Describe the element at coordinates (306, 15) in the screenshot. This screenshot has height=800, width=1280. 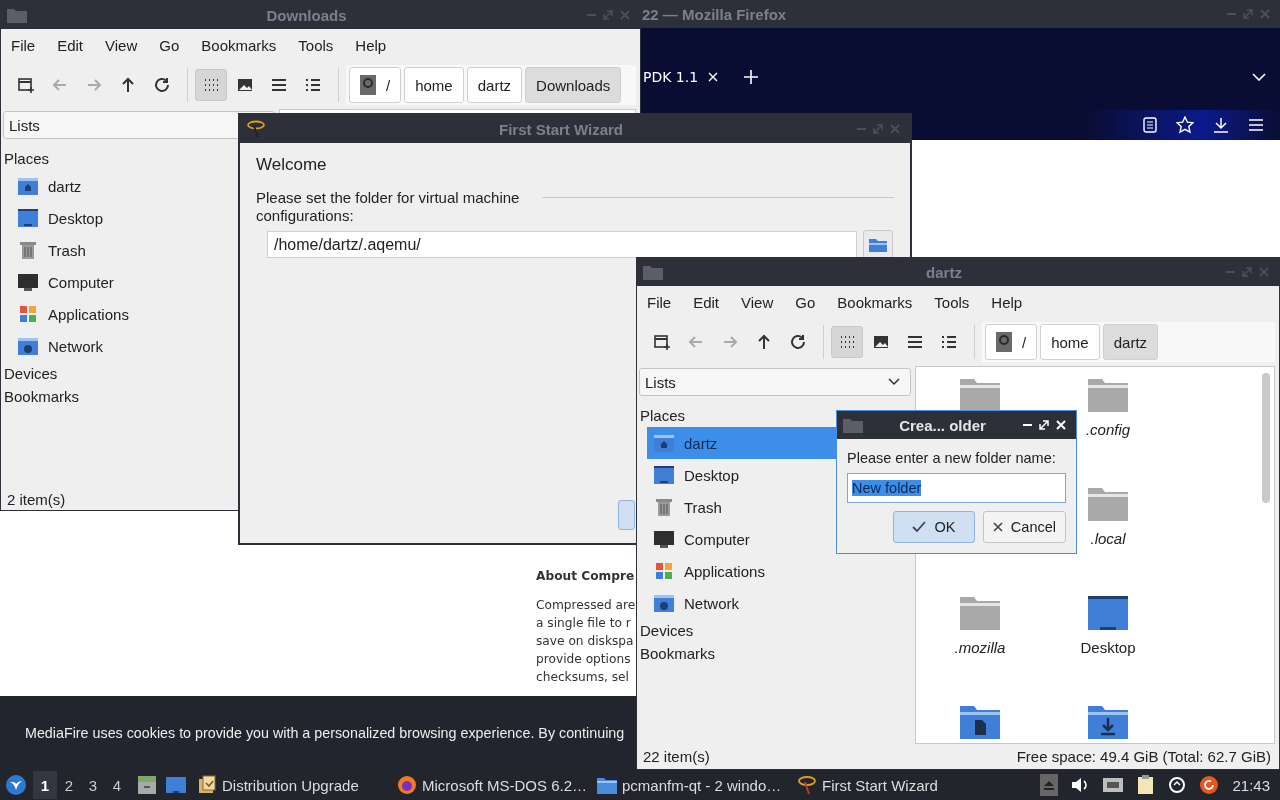
I see `window-title: Downloads` at that location.